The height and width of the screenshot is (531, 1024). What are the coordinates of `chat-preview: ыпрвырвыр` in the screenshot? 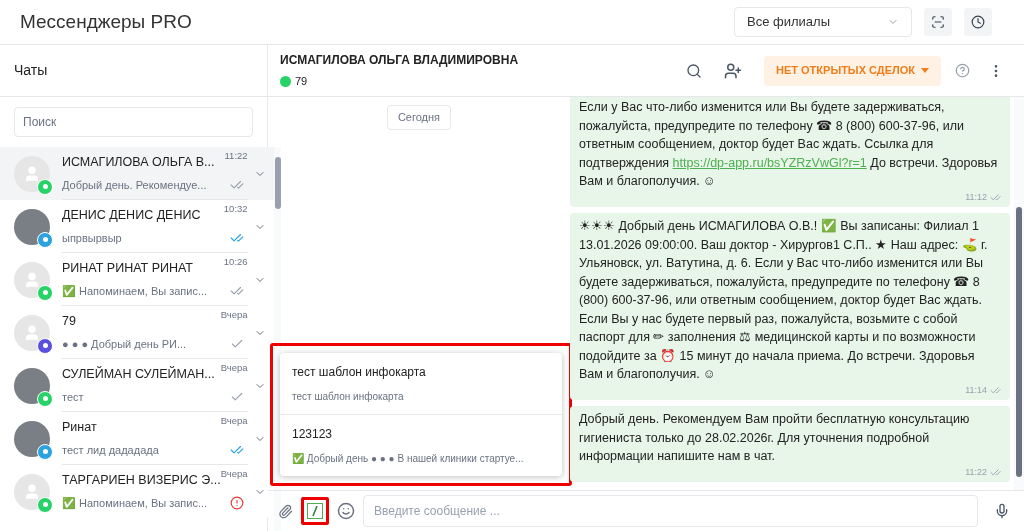 It's located at (92, 238).